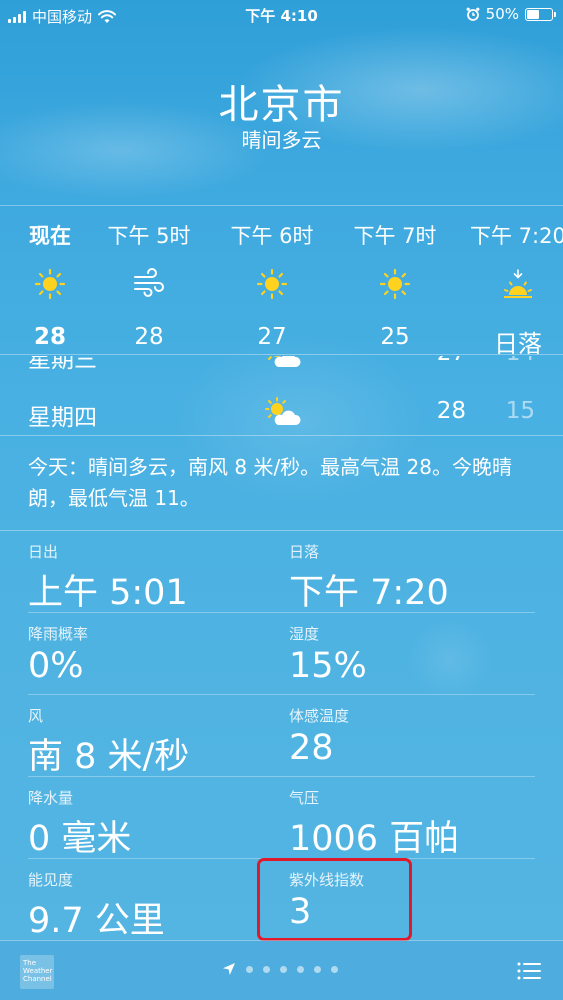  What do you see at coordinates (149, 236) in the screenshot?
I see `hour-label: 下午 5时` at bounding box center [149, 236].